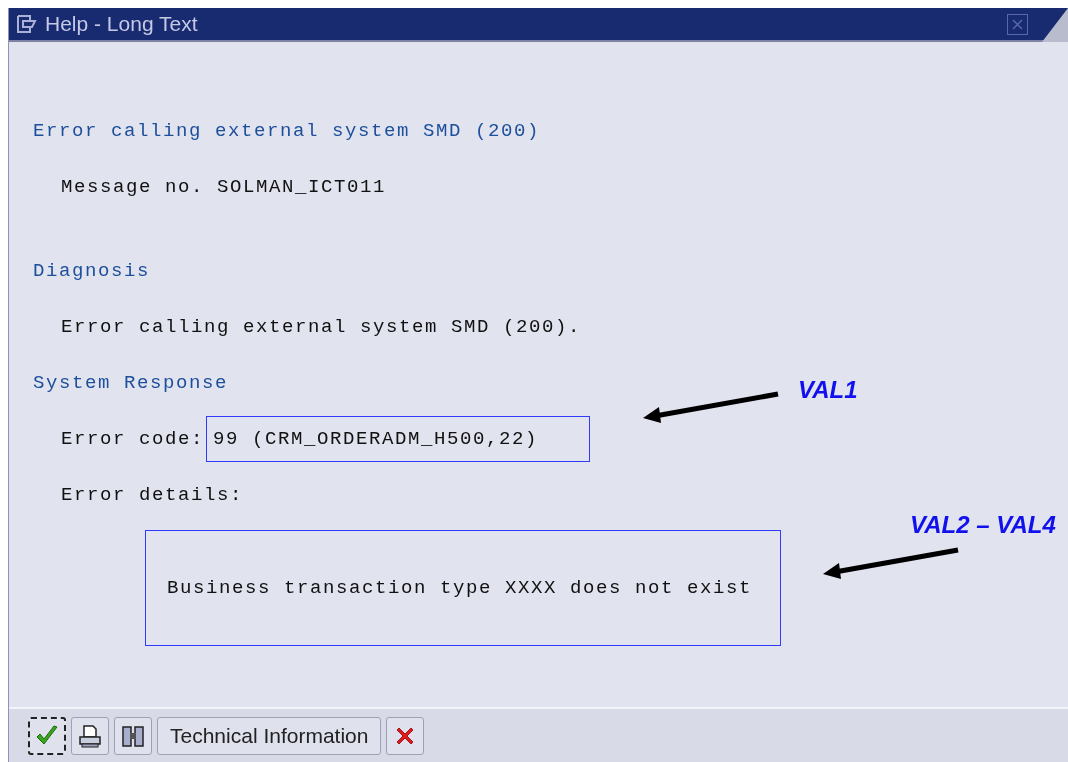 The image size is (1068, 762). What do you see at coordinates (321, 327) in the screenshot?
I see `body-text: Error calling external system SMD (200).` at bounding box center [321, 327].